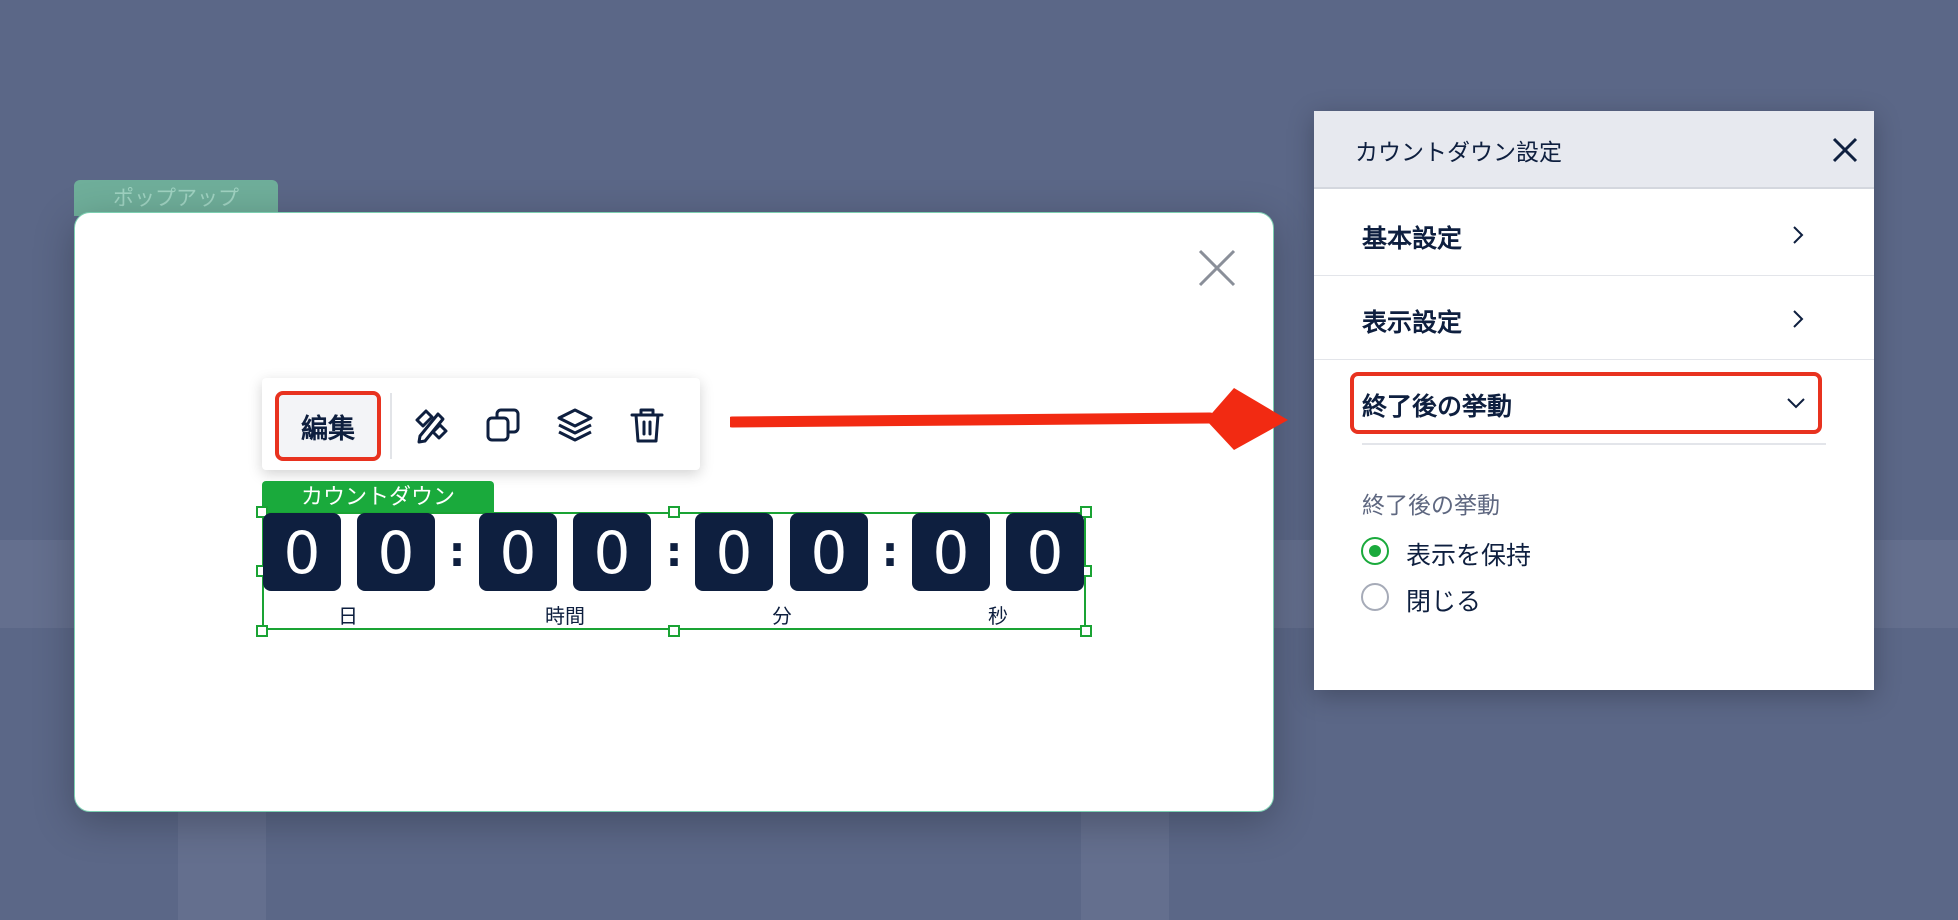 The height and width of the screenshot is (920, 1958). What do you see at coordinates (391, 426) in the screenshot?
I see `toolbar-divider` at bounding box center [391, 426].